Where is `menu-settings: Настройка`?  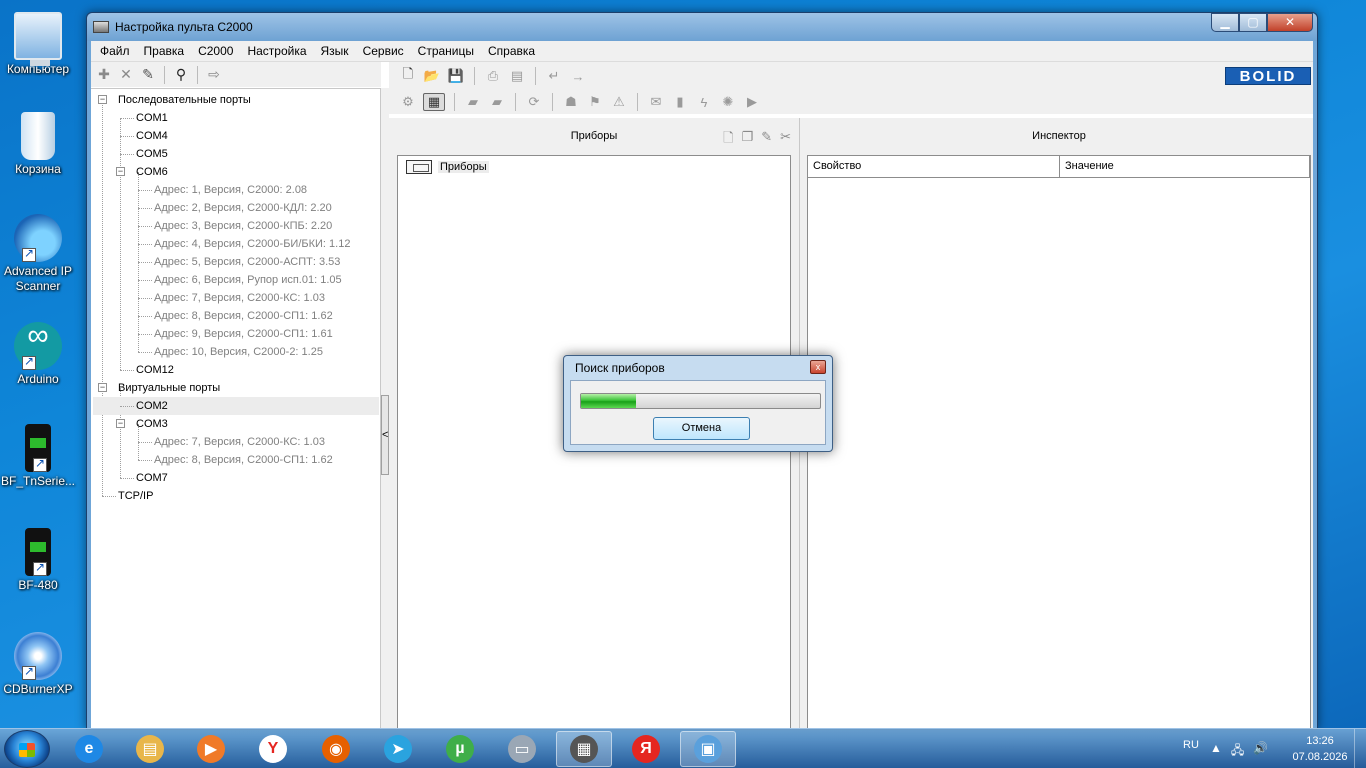
menu-settings: Настройка is located at coordinates (276, 51).